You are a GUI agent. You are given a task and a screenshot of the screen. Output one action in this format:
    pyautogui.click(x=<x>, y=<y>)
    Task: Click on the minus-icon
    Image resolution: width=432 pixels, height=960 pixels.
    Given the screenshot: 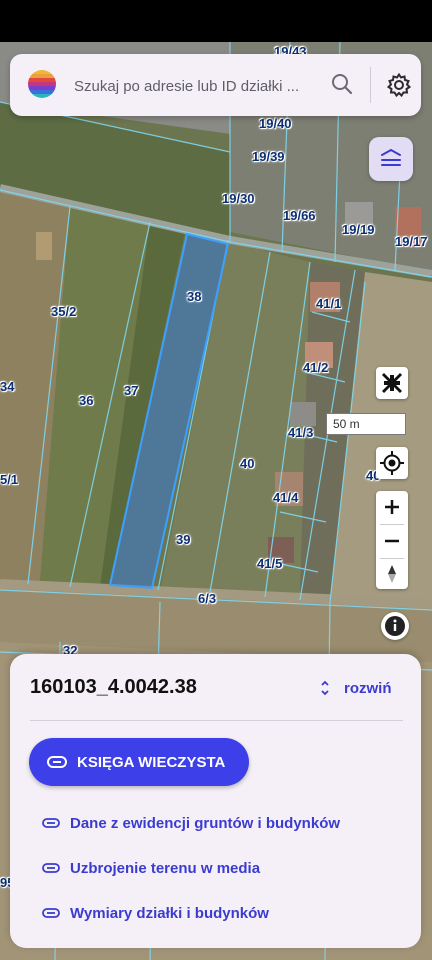 What is the action you would take?
    pyautogui.click(x=392, y=541)
    